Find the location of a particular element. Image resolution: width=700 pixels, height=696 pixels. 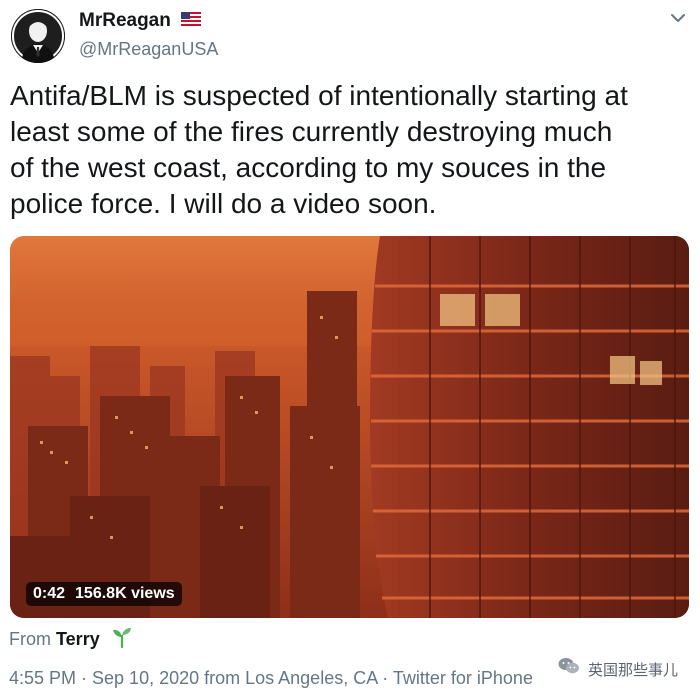

wechat-icon is located at coordinates (569, 671).